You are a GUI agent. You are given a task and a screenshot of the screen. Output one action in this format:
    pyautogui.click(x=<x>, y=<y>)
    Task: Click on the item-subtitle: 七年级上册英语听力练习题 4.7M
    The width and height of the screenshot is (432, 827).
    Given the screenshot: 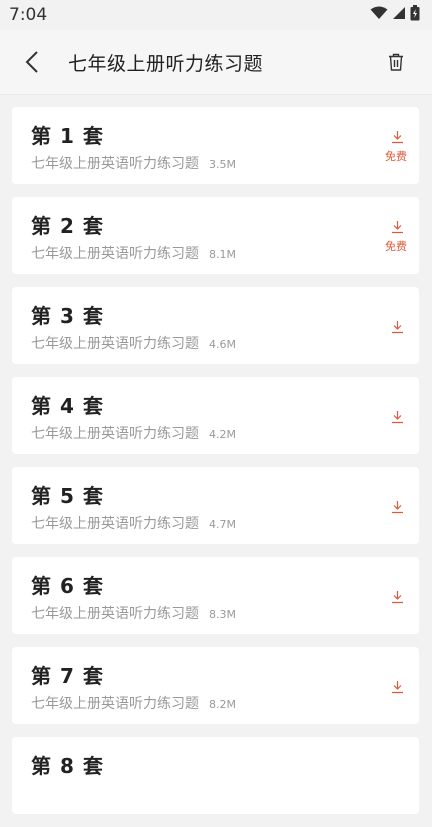 What is the action you would take?
    pyautogui.click(x=133, y=523)
    